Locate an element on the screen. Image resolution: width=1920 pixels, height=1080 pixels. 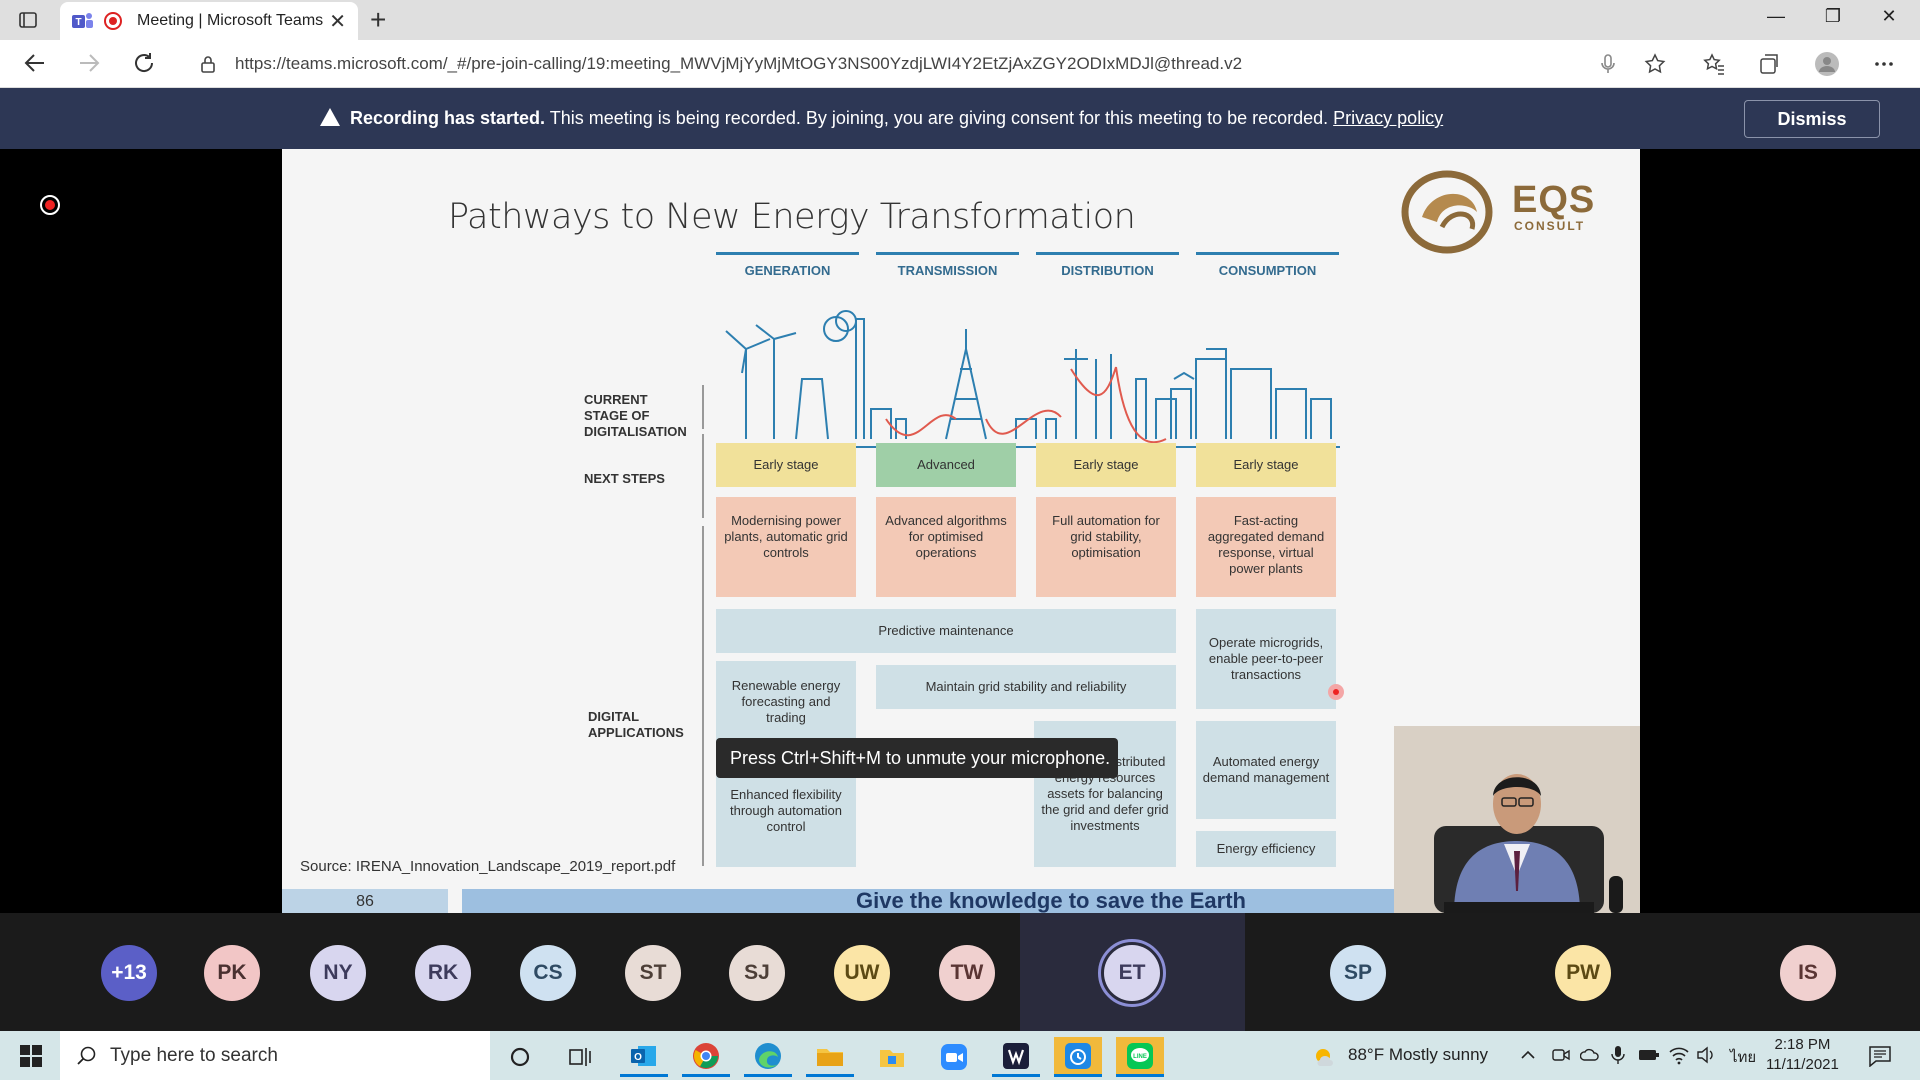
participants-bar: +13 PK NY RK CS ST SJ UW TW ET SP PW IS is located at coordinates (960, 972).